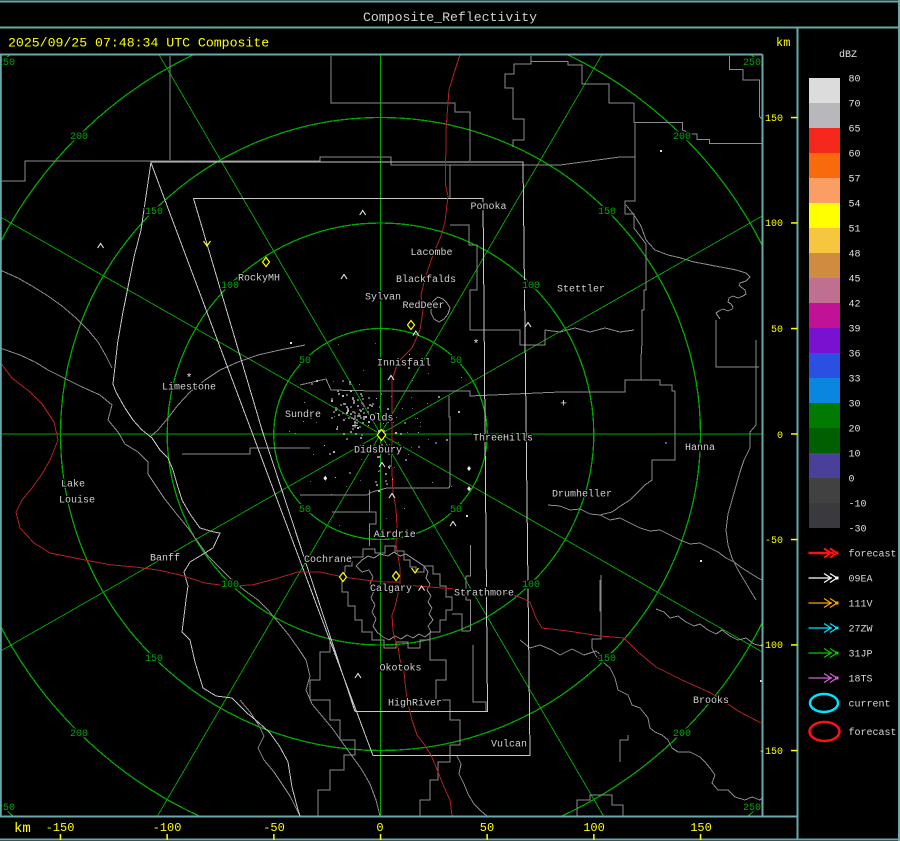 The height and width of the screenshot is (841, 900). Describe the element at coordinates (858, 505) in the screenshot. I see `svg-text: -10` at that location.